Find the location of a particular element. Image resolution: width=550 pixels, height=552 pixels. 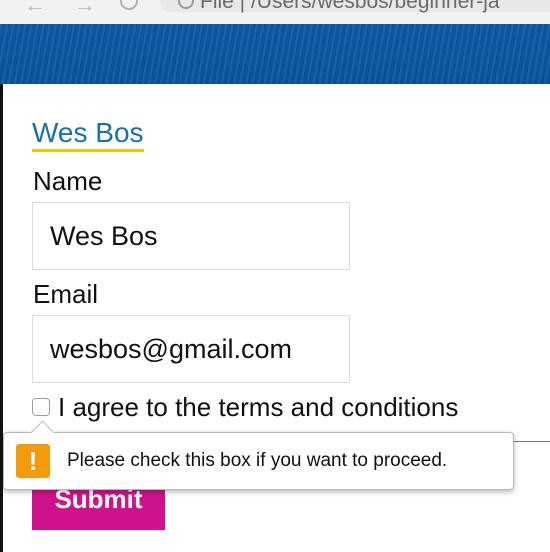

reload-icon is located at coordinates (129, 5).